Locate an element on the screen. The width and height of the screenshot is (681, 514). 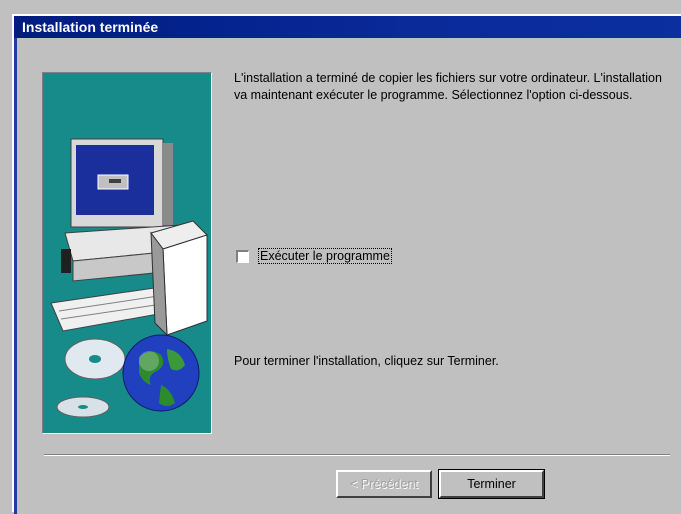
title-bar: Installation terminée is located at coordinates (347, 27).